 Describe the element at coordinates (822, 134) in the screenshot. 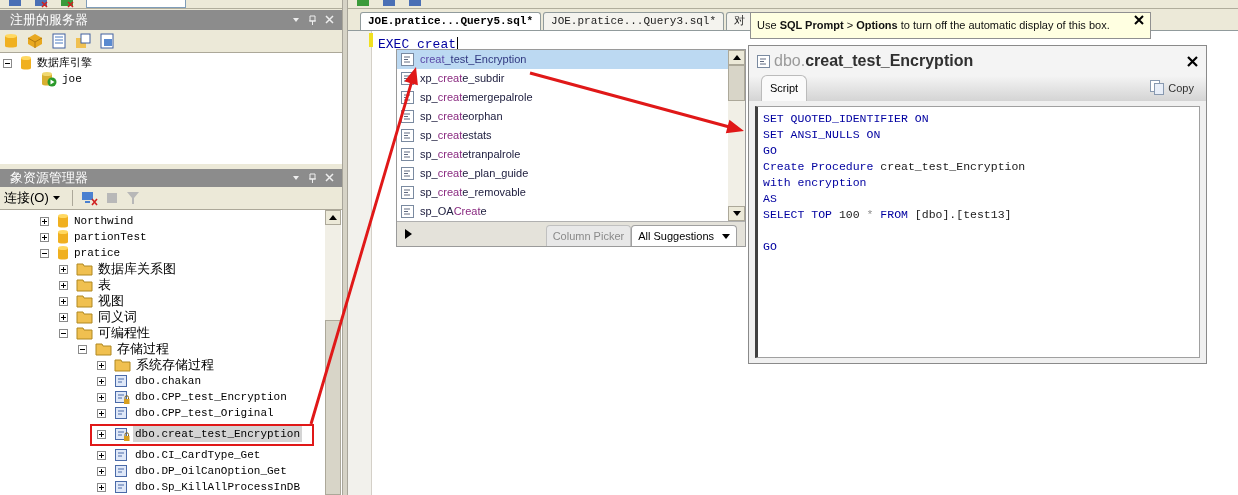

I see `code-line: SET ANSI_NULLS ON` at that location.